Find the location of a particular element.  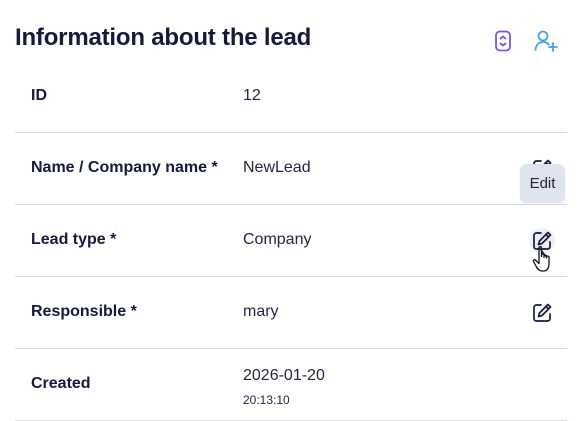

add-user-button is located at coordinates (546, 41).